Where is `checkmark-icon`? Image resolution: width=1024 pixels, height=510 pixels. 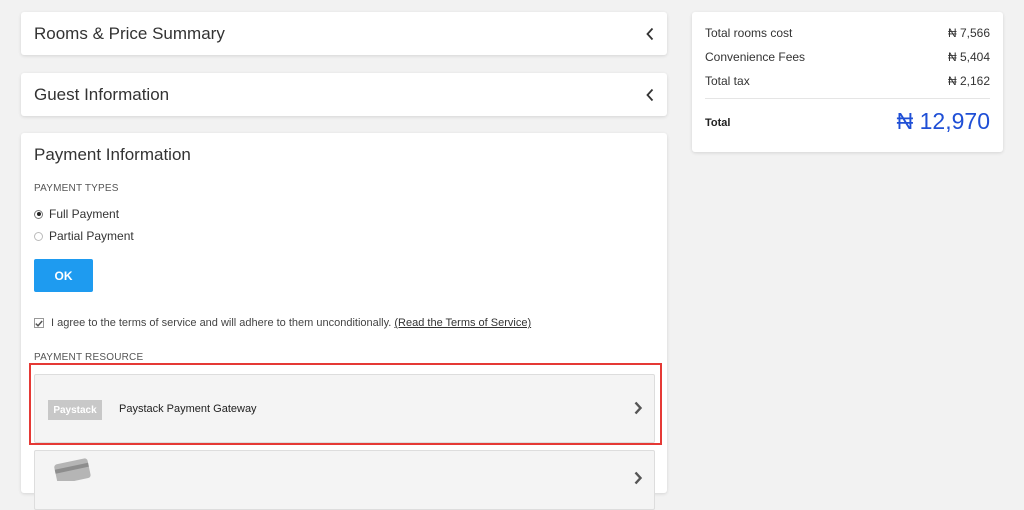
checkmark-icon is located at coordinates (39, 323).